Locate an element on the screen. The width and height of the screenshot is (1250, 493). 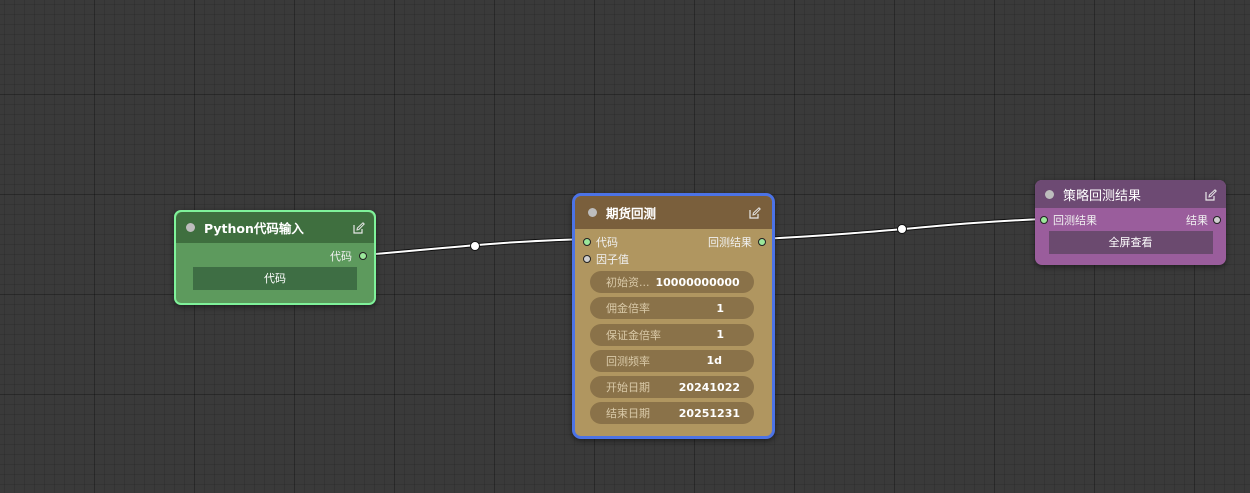
python-input-node: Python代码输入 代码 代码 is located at coordinates (275, 257).